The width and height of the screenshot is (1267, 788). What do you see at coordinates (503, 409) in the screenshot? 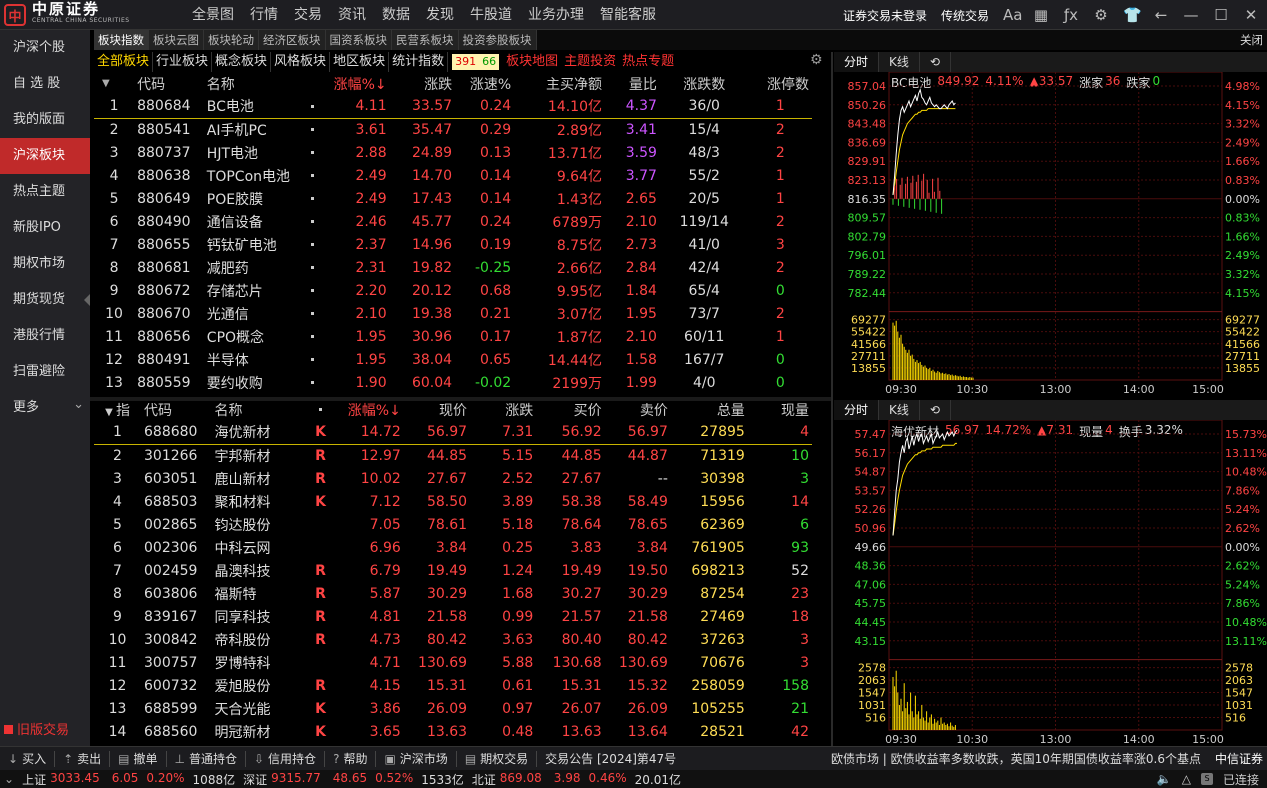
I see `stock-header-6: 涨跌` at bounding box center [503, 409].